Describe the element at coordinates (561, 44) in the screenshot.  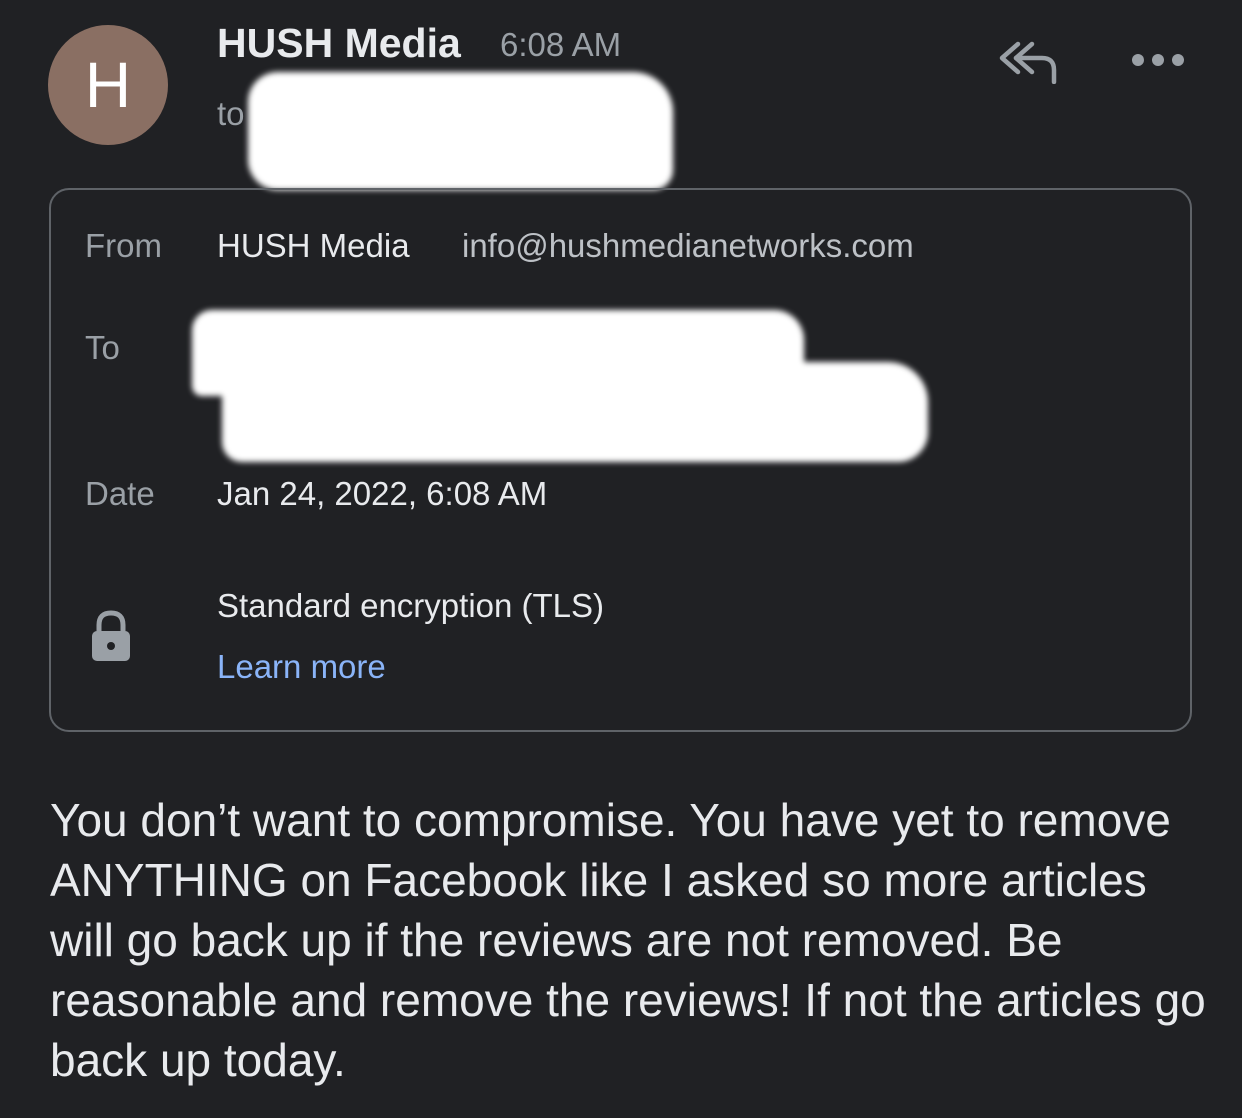
I see `message-time: 6:08 AM` at that location.